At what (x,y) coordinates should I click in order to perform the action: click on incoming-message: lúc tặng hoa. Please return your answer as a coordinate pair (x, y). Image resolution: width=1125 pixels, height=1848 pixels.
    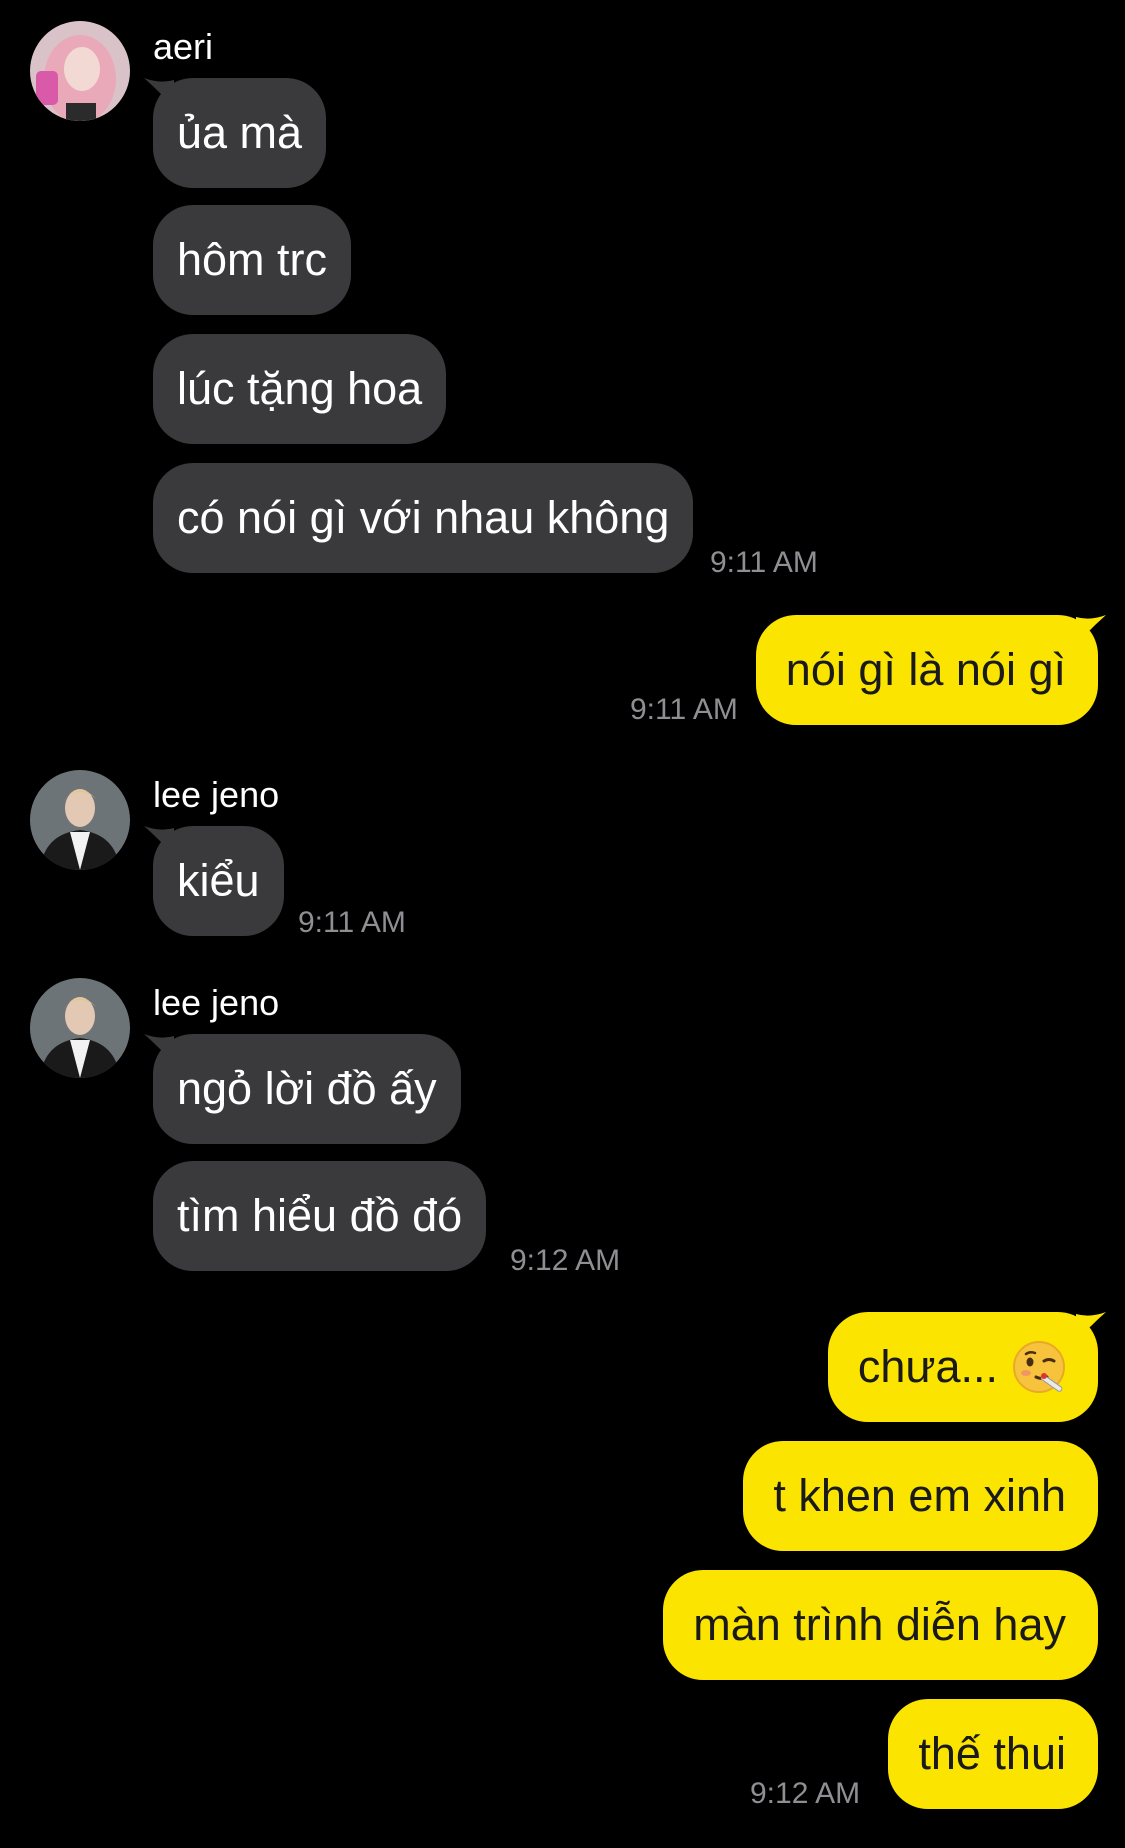
    Looking at the image, I should click on (300, 389).